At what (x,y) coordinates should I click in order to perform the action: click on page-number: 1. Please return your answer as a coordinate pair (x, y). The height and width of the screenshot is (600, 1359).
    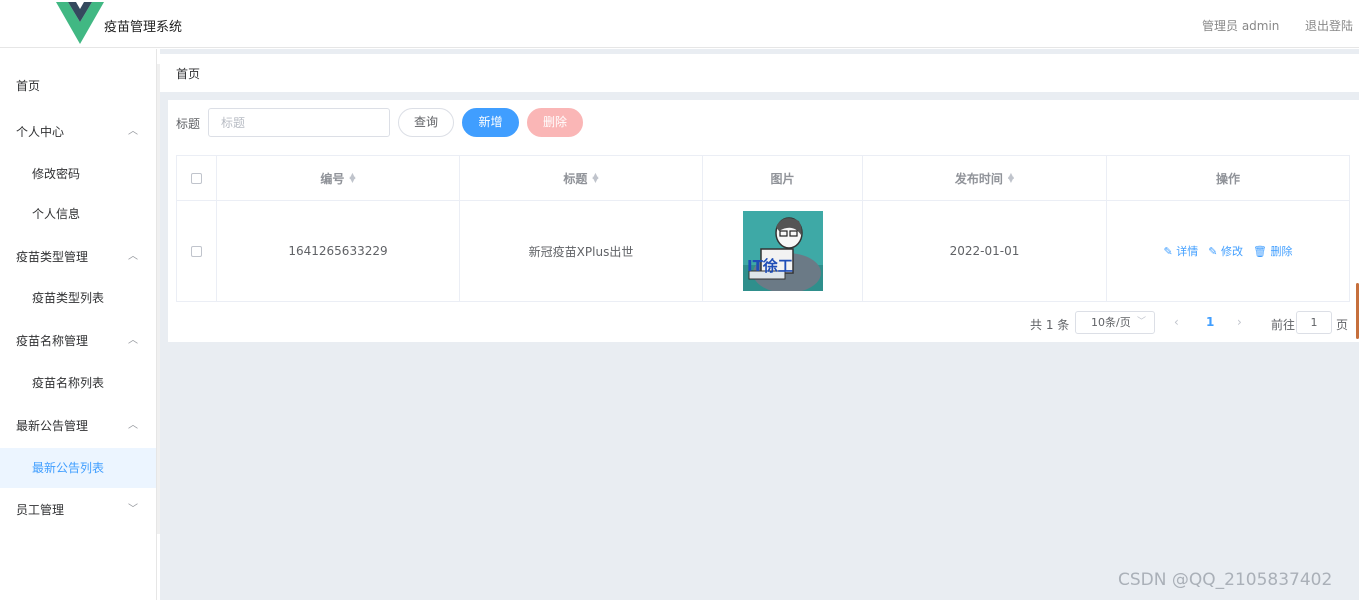
    Looking at the image, I should click on (1210, 322).